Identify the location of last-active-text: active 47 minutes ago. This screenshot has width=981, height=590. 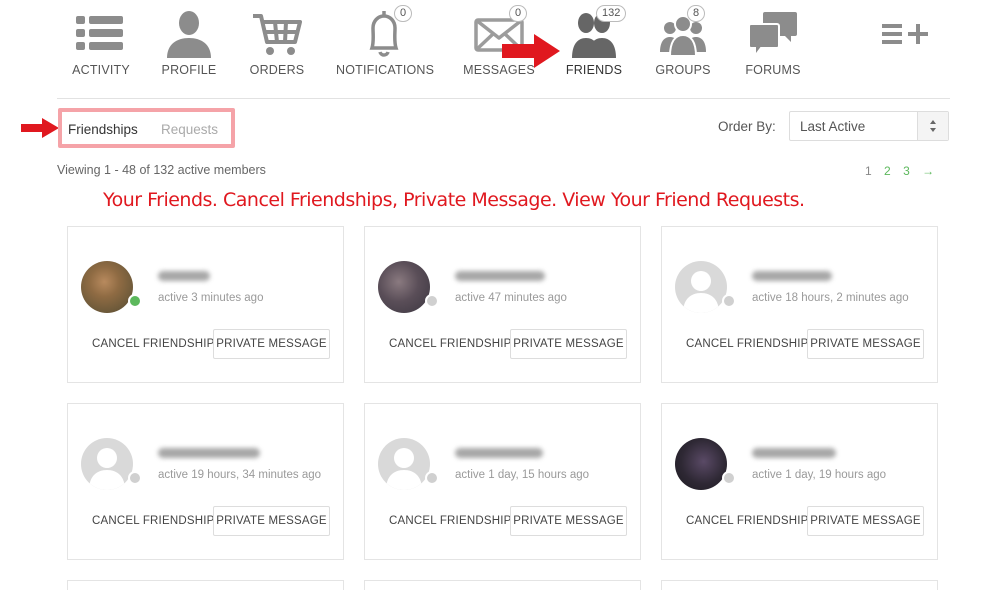
(511, 298).